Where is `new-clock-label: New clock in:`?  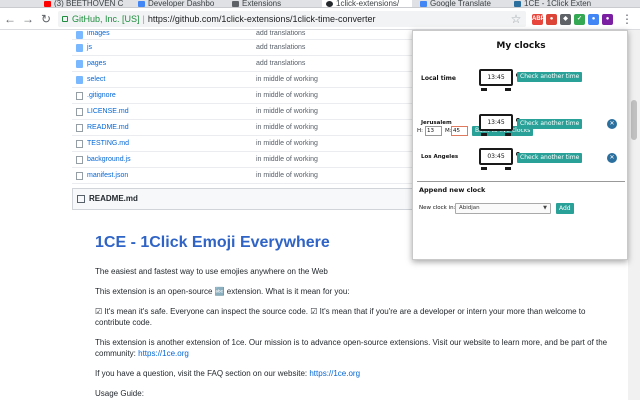 new-clock-label: New clock in: is located at coordinates (437, 208).